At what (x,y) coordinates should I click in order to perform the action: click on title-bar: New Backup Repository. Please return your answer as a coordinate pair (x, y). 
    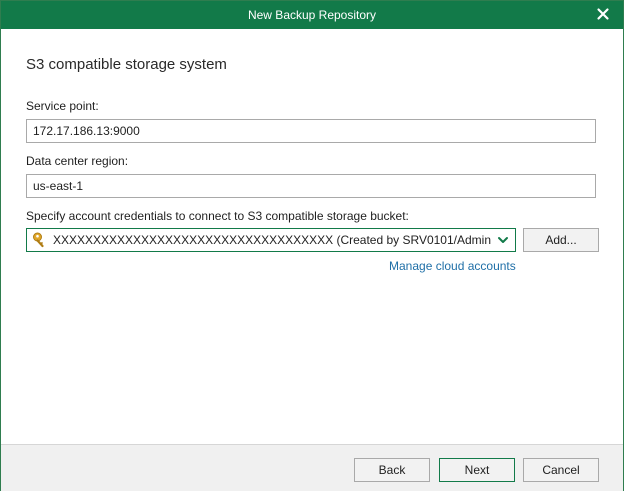
    Looking at the image, I should click on (312, 15).